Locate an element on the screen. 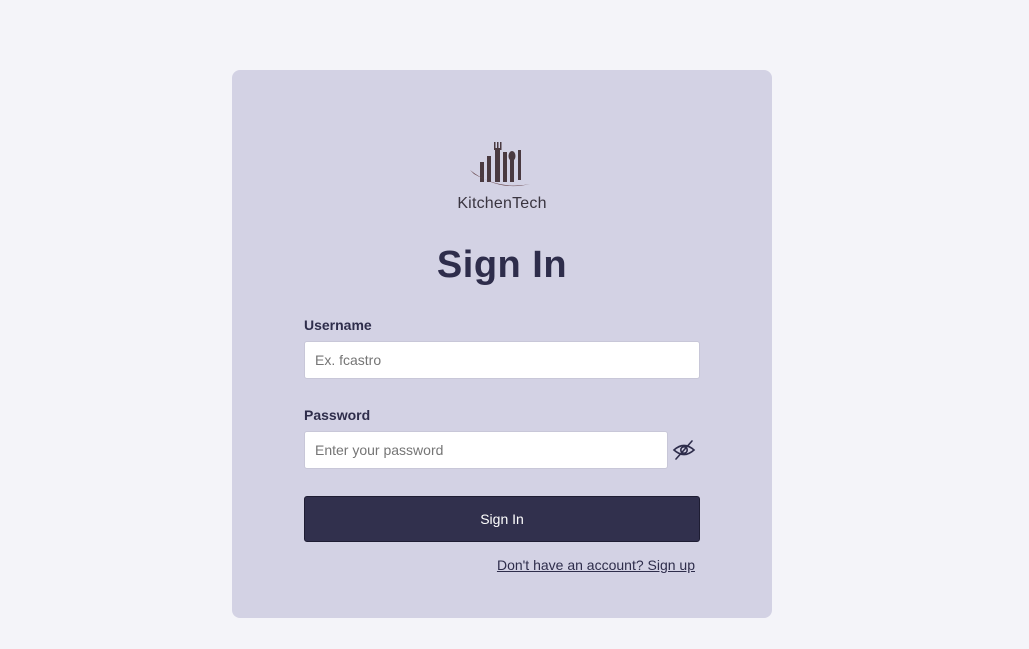 This screenshot has width=1029, height=649. sign-up-link: Don't have an account? Sign up is located at coordinates (596, 565).